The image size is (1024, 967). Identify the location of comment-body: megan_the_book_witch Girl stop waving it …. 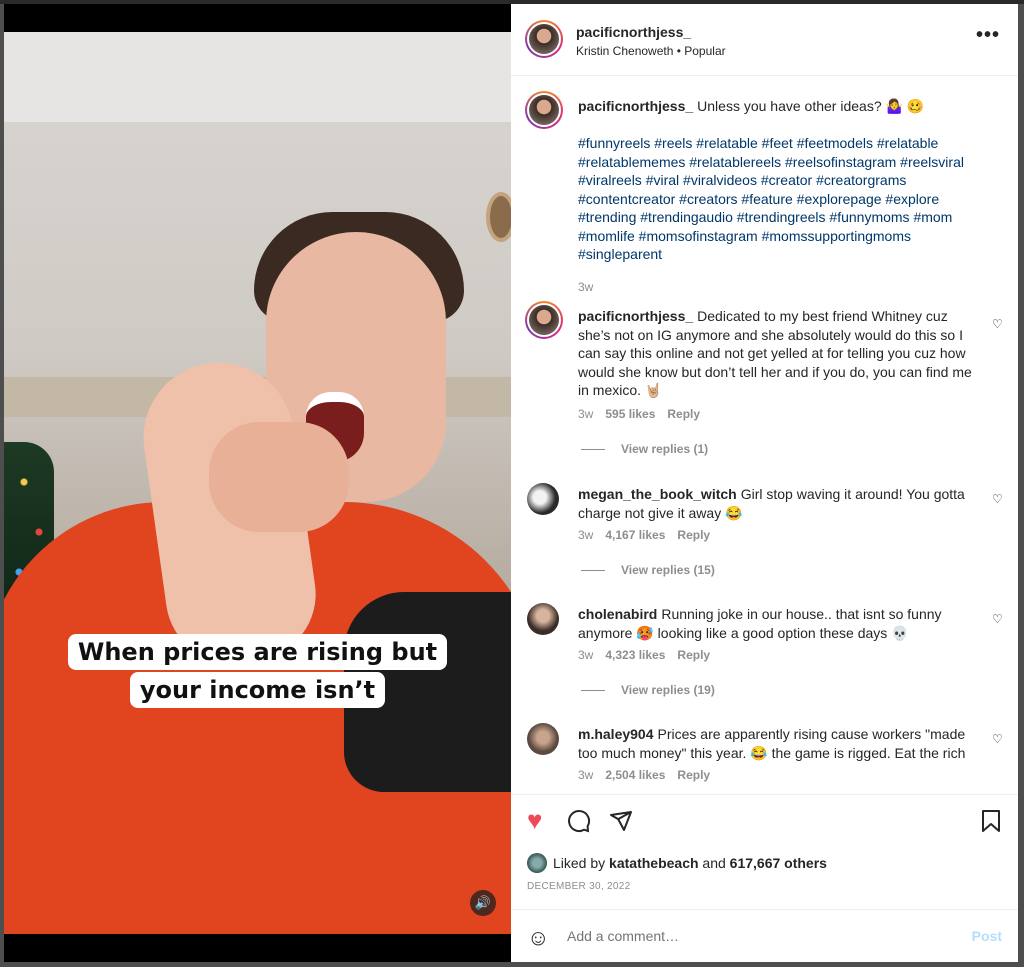
(778, 503).